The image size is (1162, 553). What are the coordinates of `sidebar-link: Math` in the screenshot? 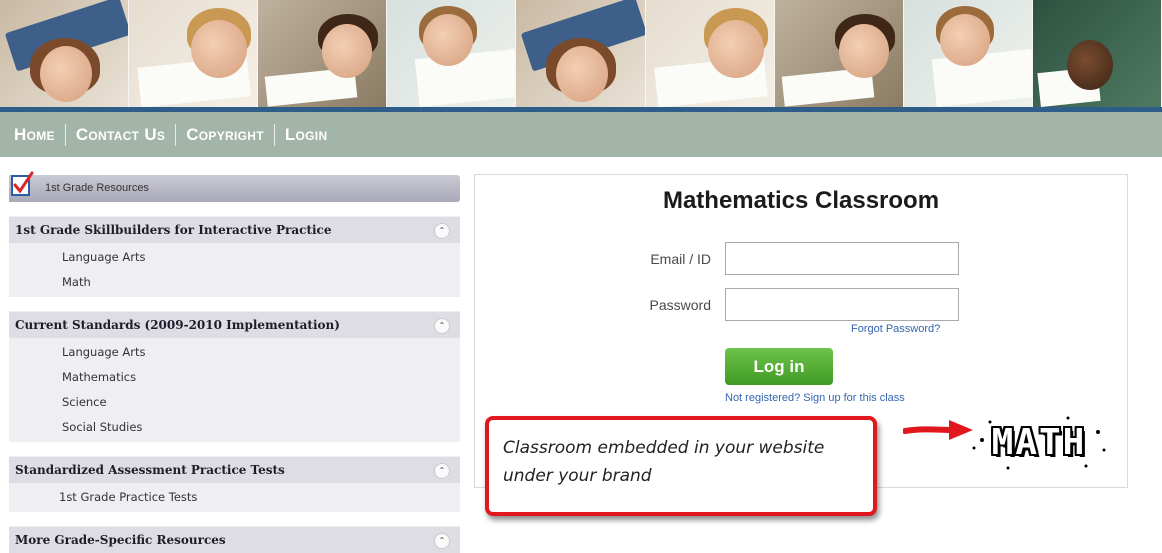 It's located at (234, 282).